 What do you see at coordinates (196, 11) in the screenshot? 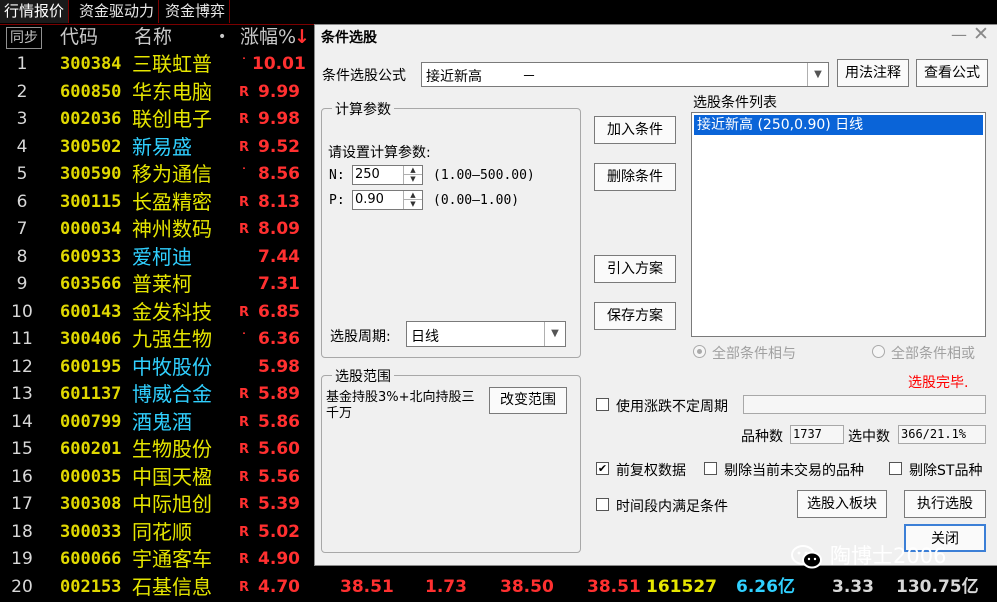
I see `tab-capital-game: 资金博弈` at bounding box center [196, 11].